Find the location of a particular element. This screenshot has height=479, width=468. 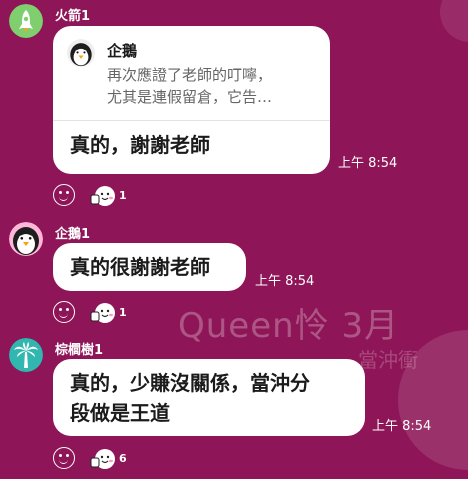

message-text-line-2: 段做是王道 is located at coordinates (120, 413).